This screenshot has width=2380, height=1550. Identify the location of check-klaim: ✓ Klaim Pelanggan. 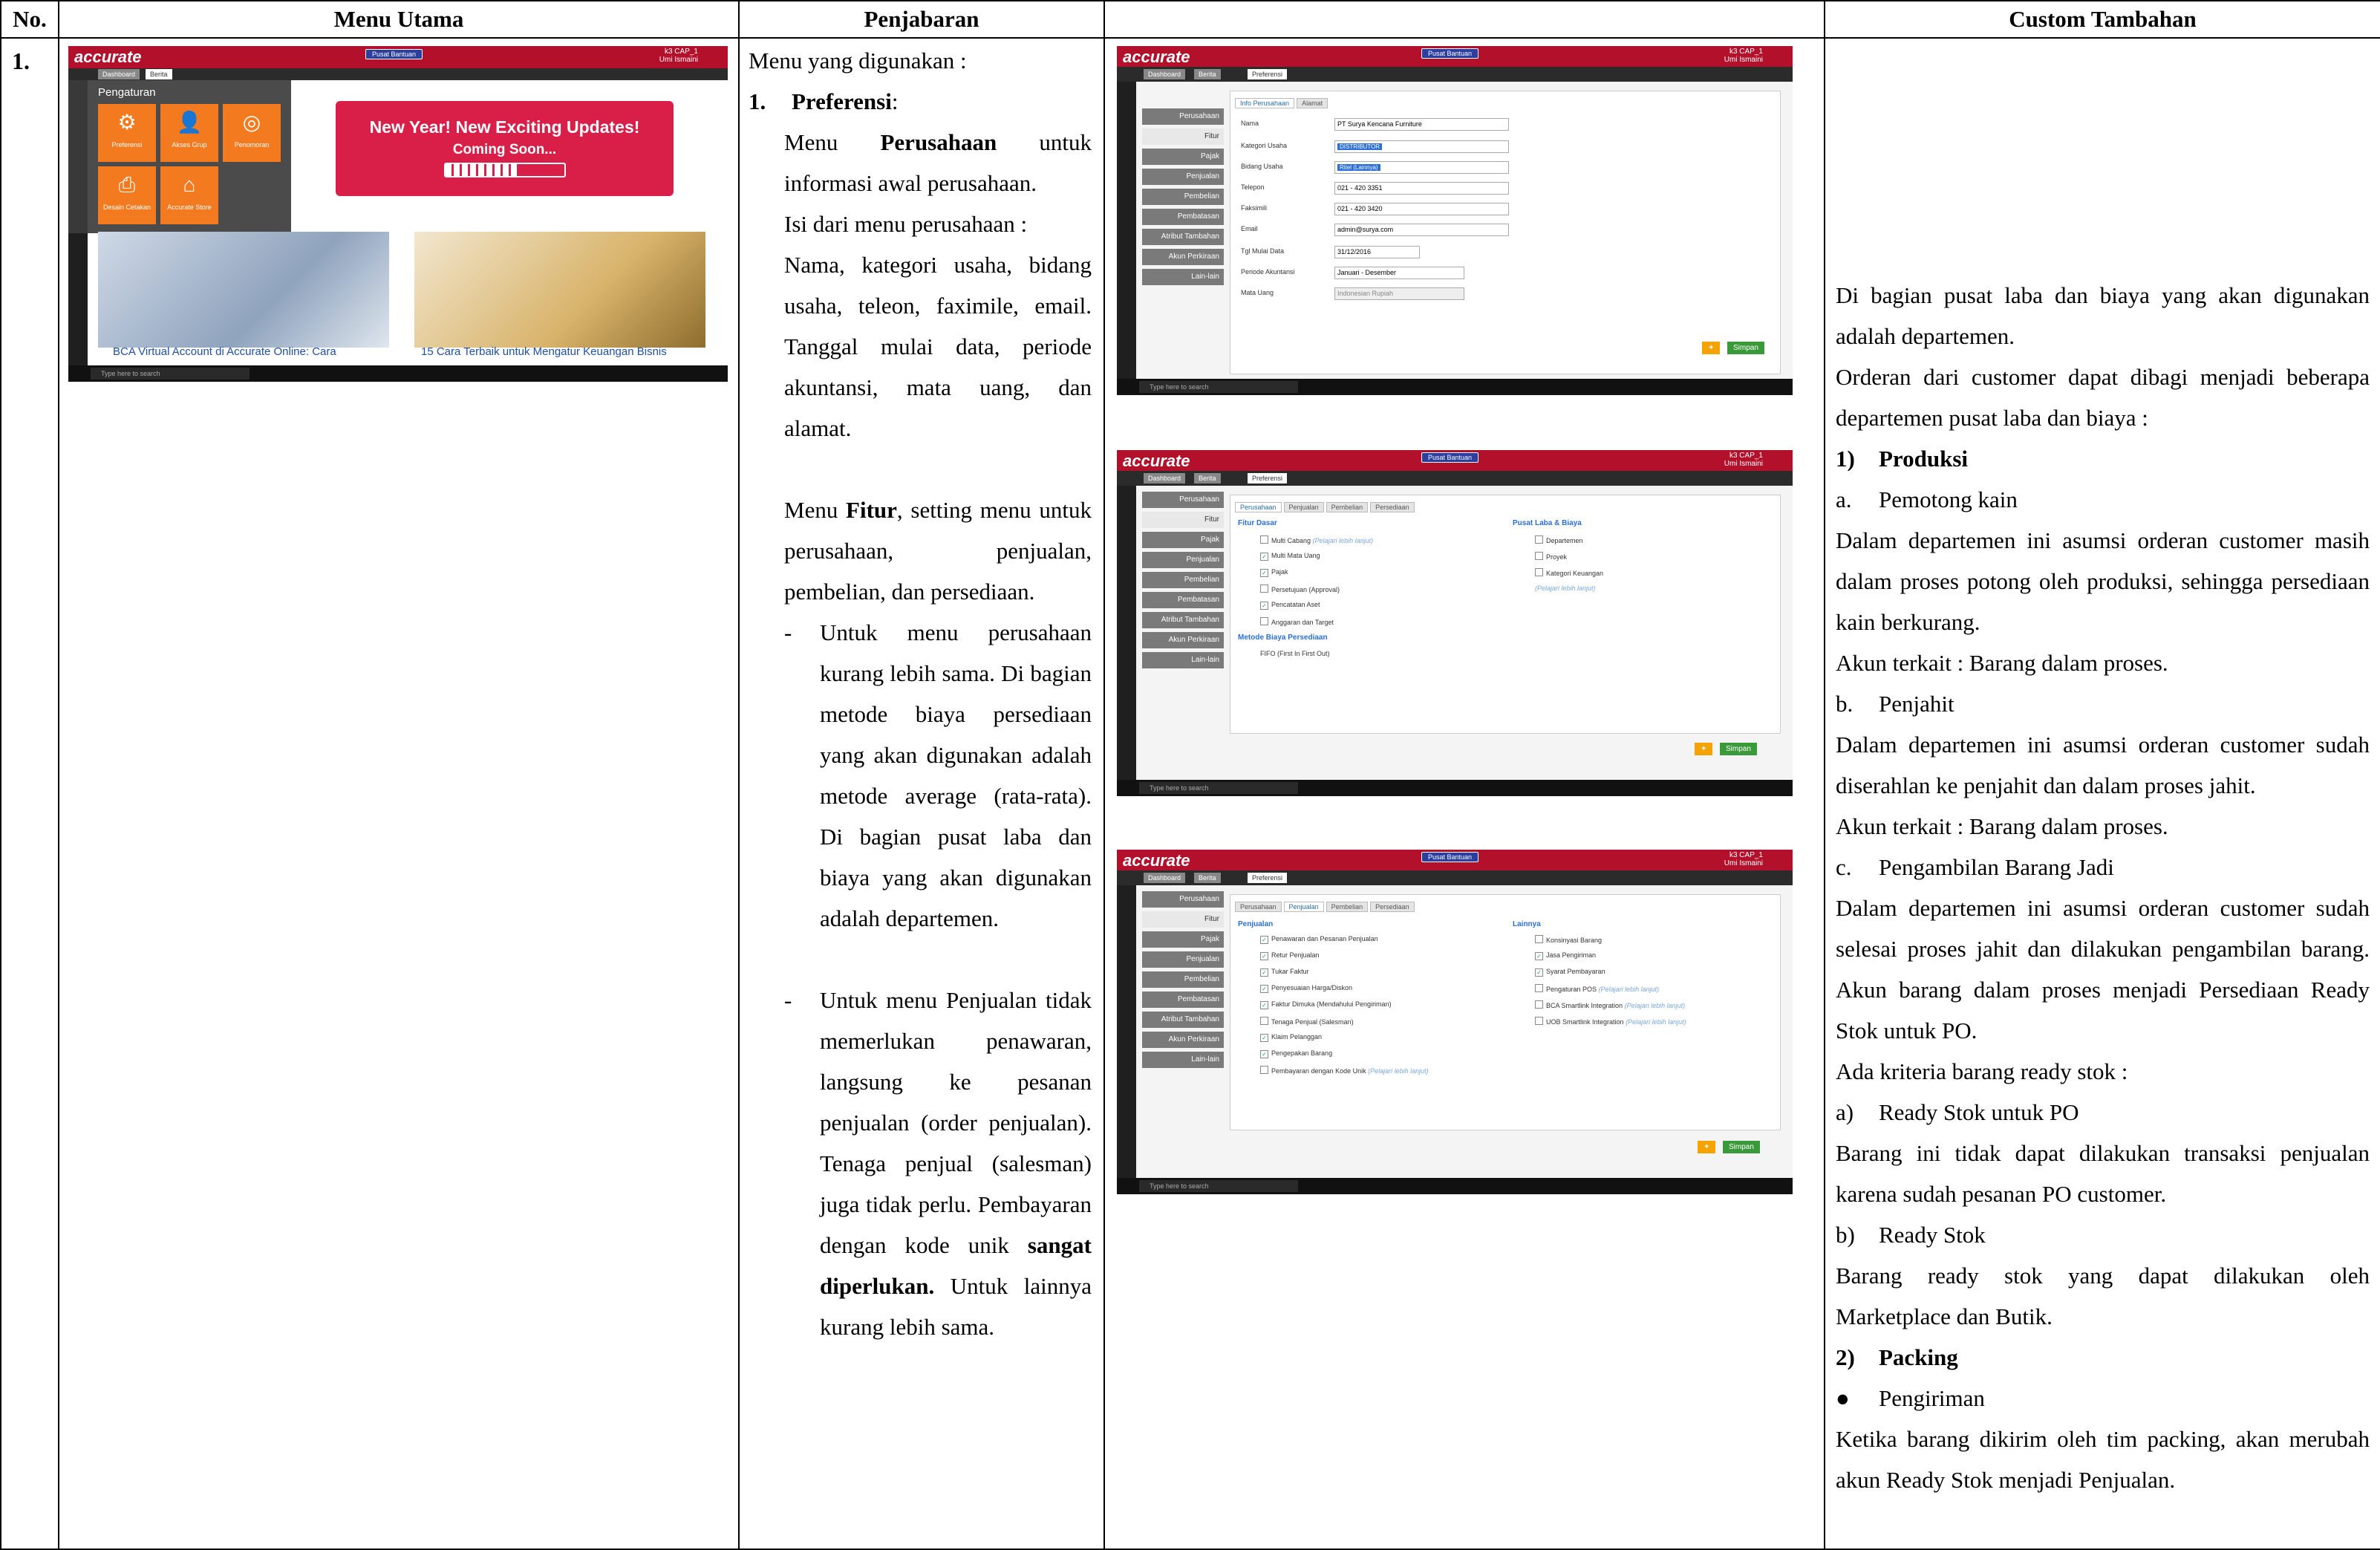
(1291, 1037).